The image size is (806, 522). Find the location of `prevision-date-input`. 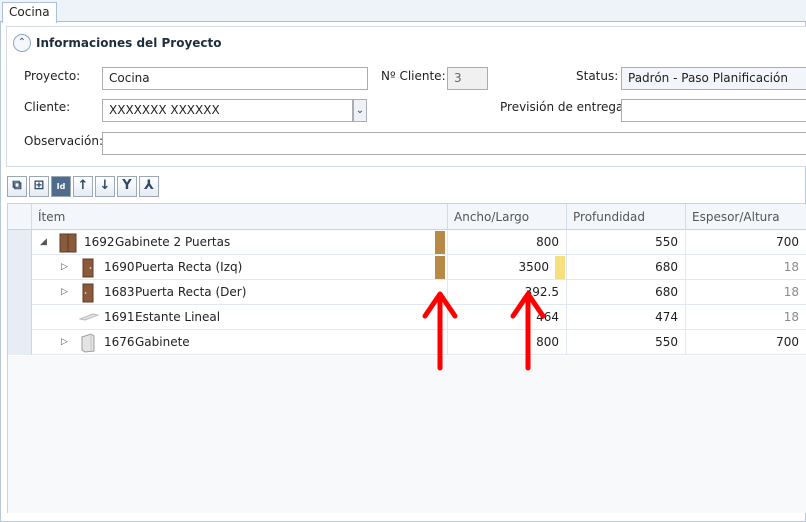

prevision-date-input is located at coordinates (713, 110).